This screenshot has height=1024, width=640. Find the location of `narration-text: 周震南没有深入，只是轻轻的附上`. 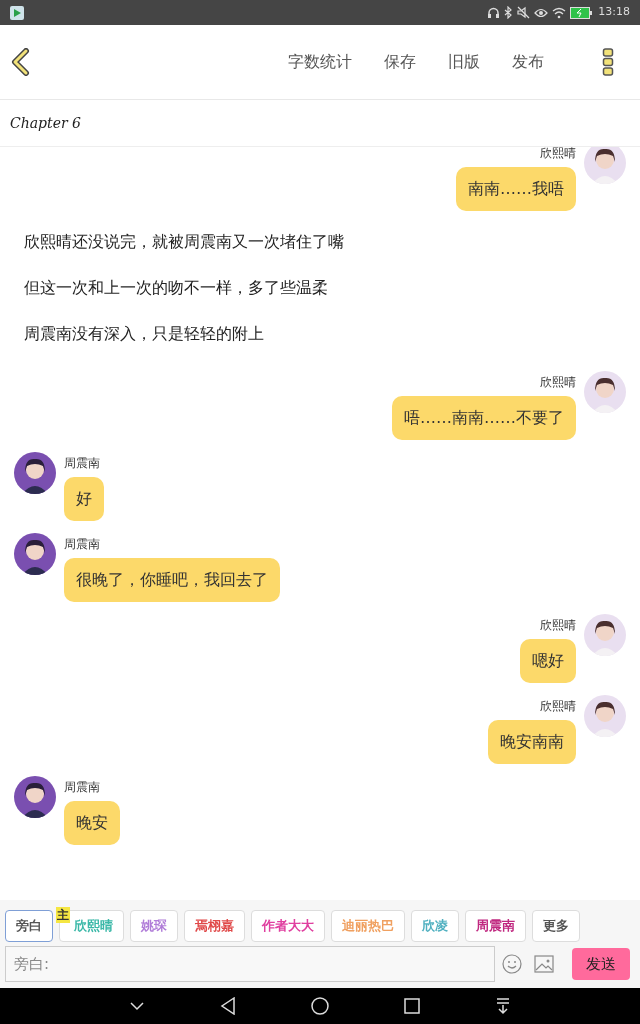

narration-text: 周震南没有深入，只是轻轻的附上 is located at coordinates (144, 334).